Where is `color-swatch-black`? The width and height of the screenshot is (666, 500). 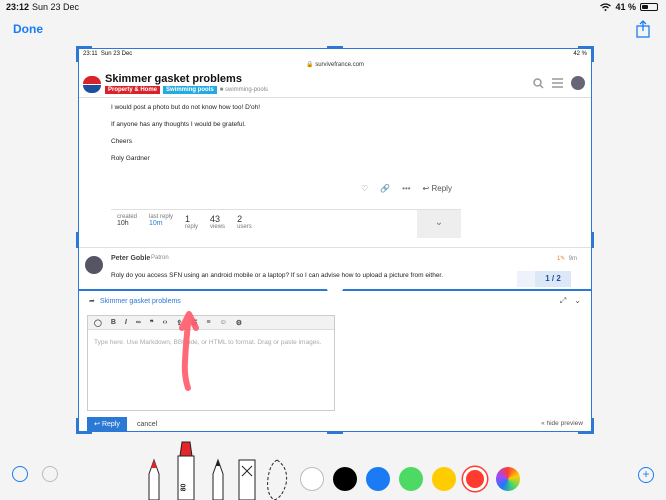
color-swatch-black is located at coordinates (345, 479).